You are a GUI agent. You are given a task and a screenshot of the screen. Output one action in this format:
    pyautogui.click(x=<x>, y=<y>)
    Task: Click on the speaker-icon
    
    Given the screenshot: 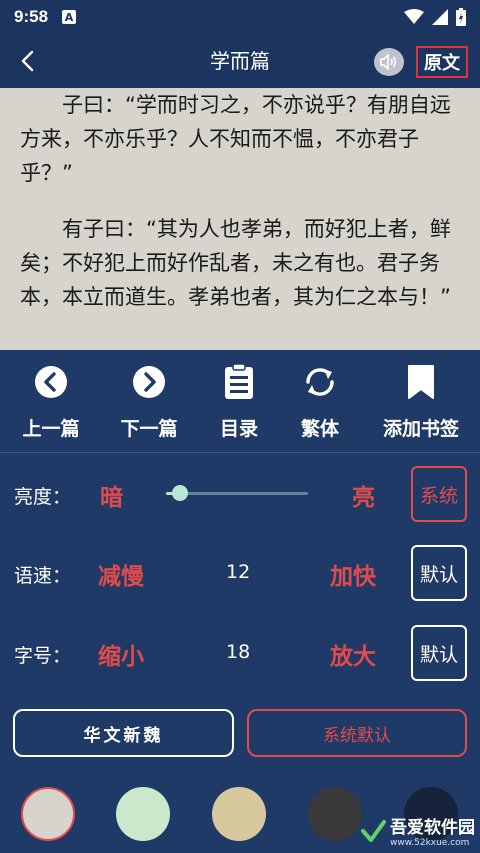 What is the action you would take?
    pyautogui.click(x=388, y=62)
    